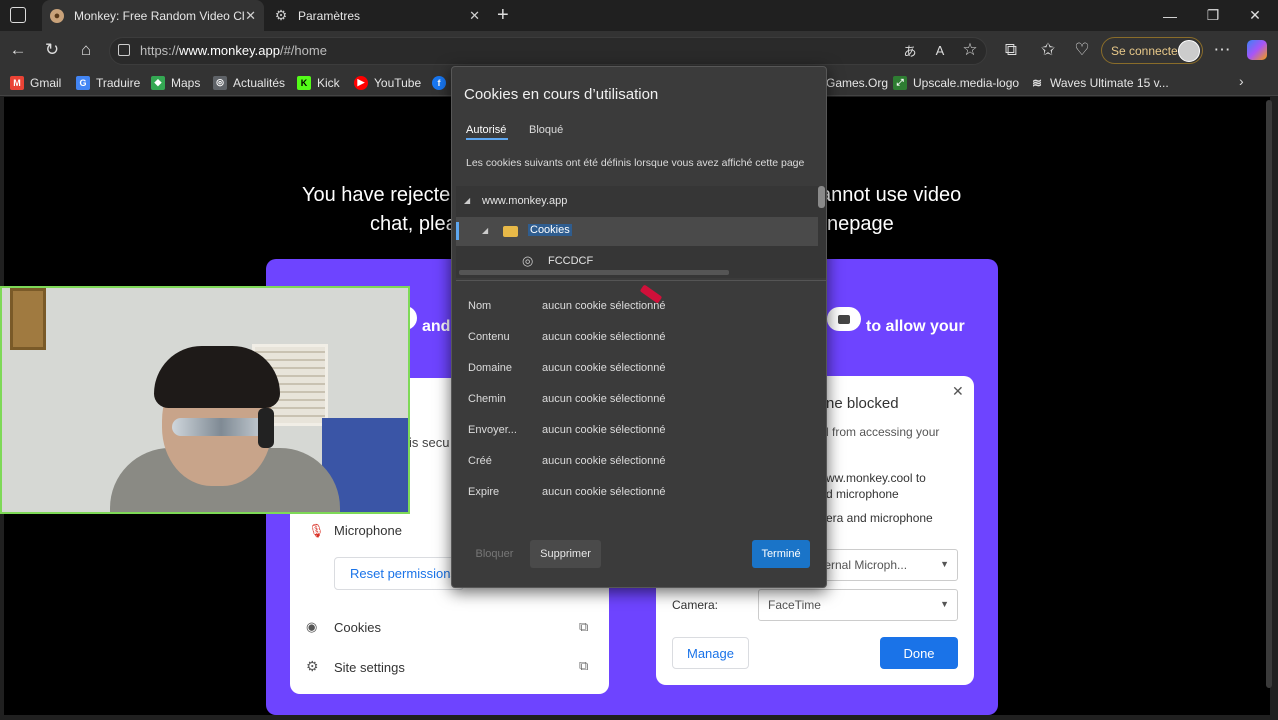 The image size is (1278, 720). Describe the element at coordinates (436, 326) in the screenshot. I see `instruction-text-left: and` at that location.